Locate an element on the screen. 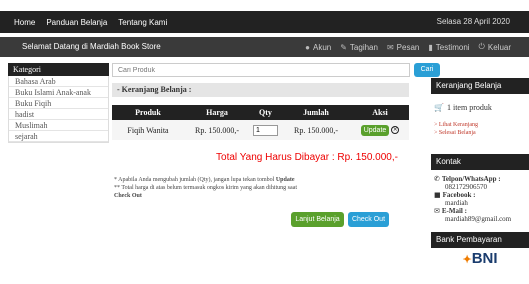 The height and width of the screenshot is (284, 529). cell-product: Fiqih Wanita is located at coordinates (148, 130).